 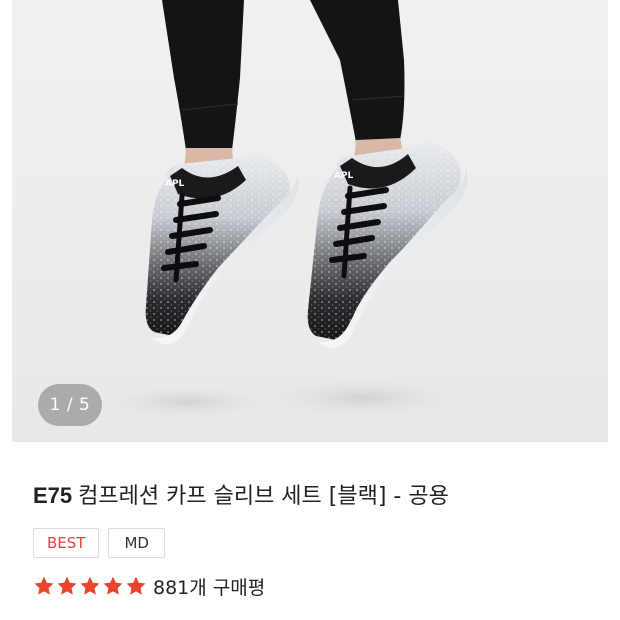 I want to click on product-badges: BEST MD, so click(x=99, y=543).